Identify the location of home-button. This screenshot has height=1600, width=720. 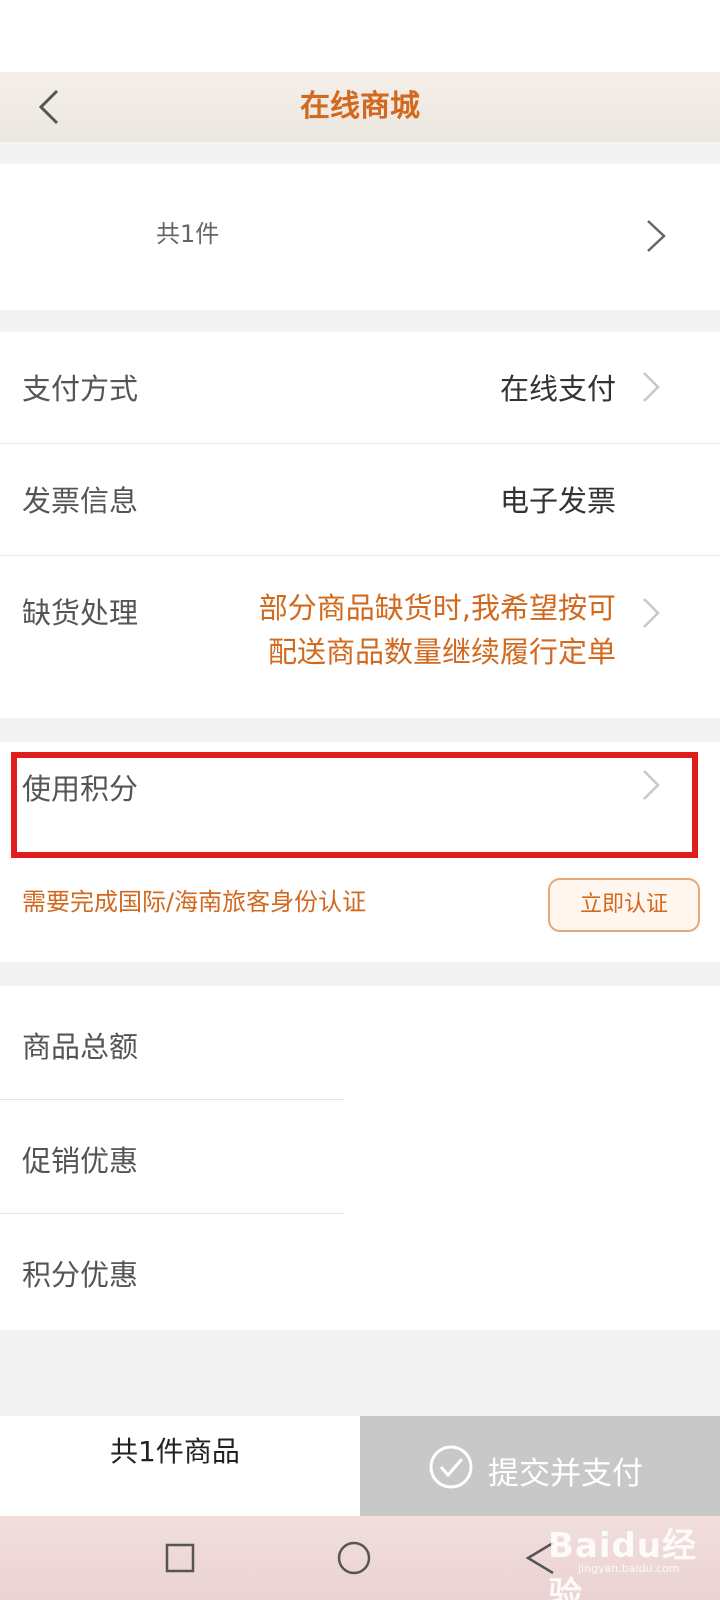
(354, 1558).